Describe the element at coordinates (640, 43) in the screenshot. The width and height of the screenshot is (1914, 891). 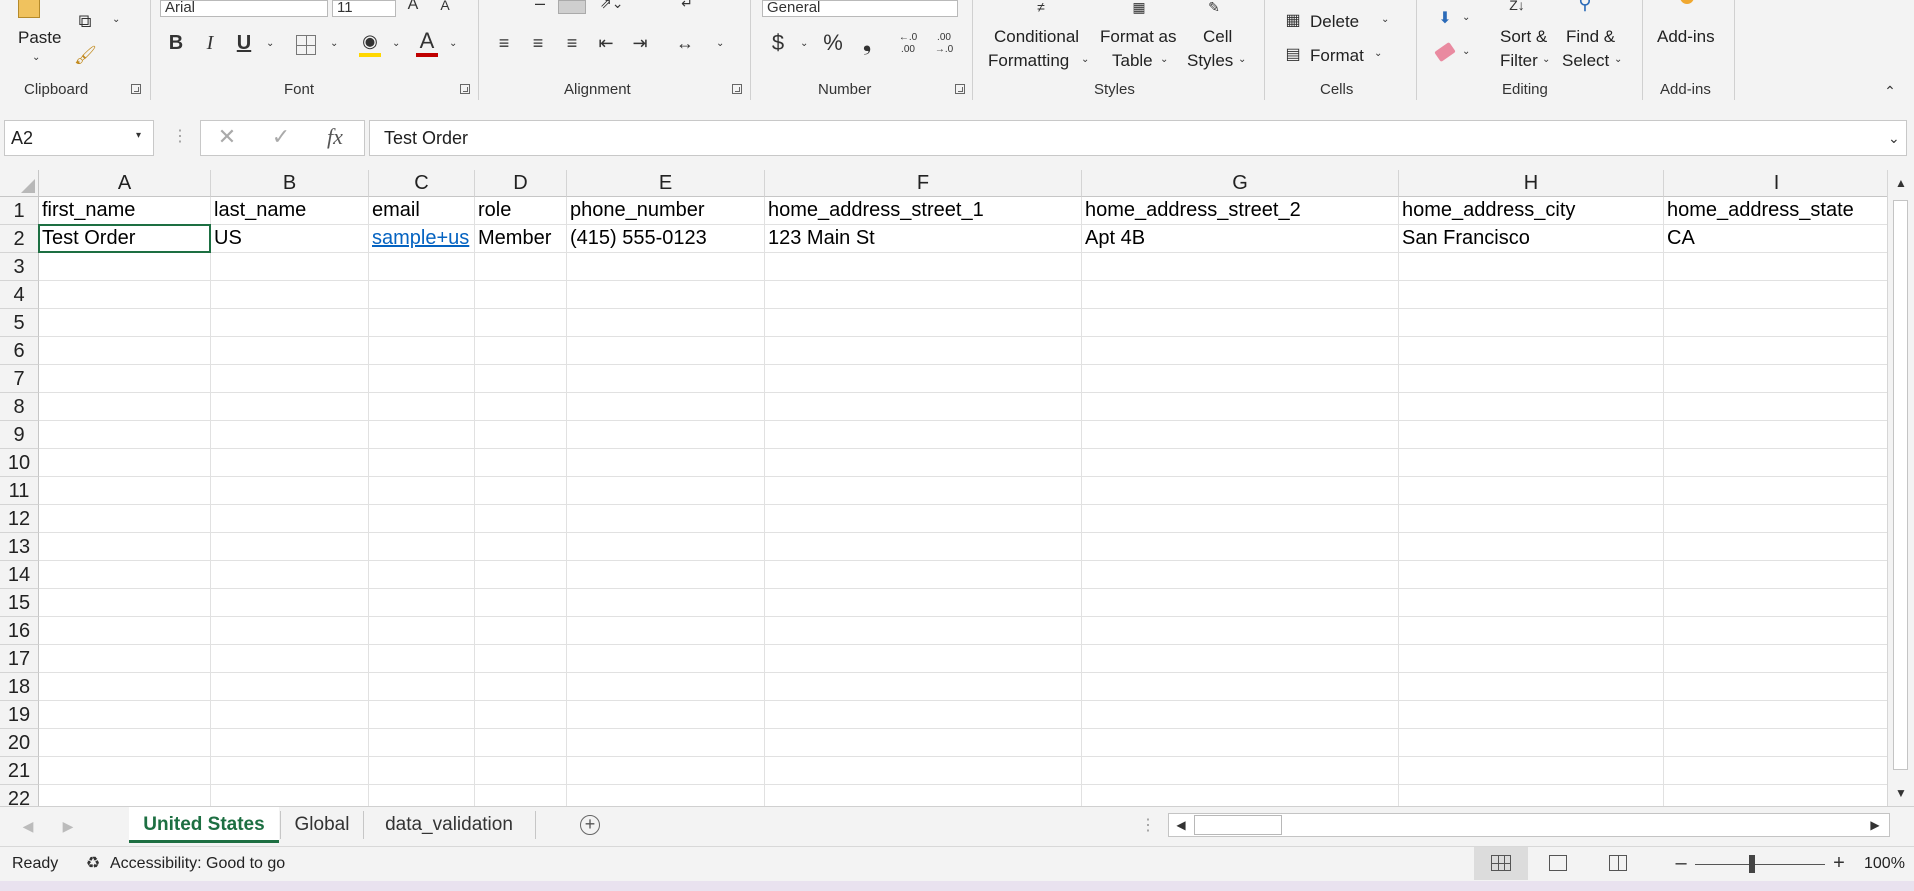
I see `increase-indent-icon: ⇥` at that location.